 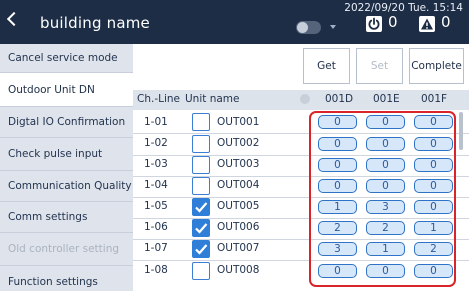 I want to click on column-header-001d: 001D, so click(x=339, y=99).